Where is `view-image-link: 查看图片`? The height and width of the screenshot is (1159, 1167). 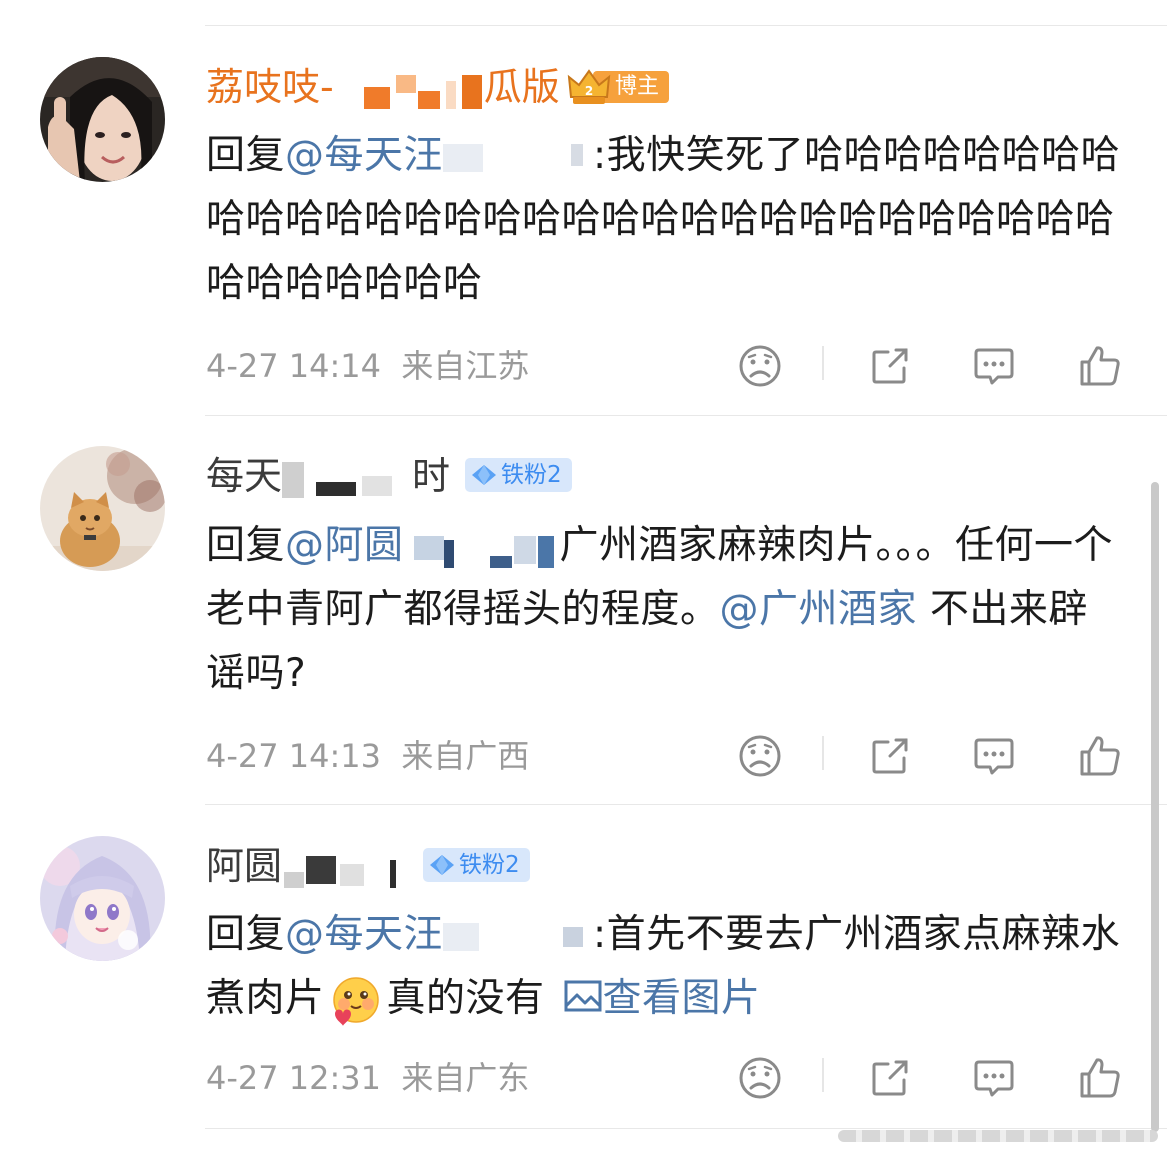 view-image-link: 查看图片 is located at coordinates (662, 998).